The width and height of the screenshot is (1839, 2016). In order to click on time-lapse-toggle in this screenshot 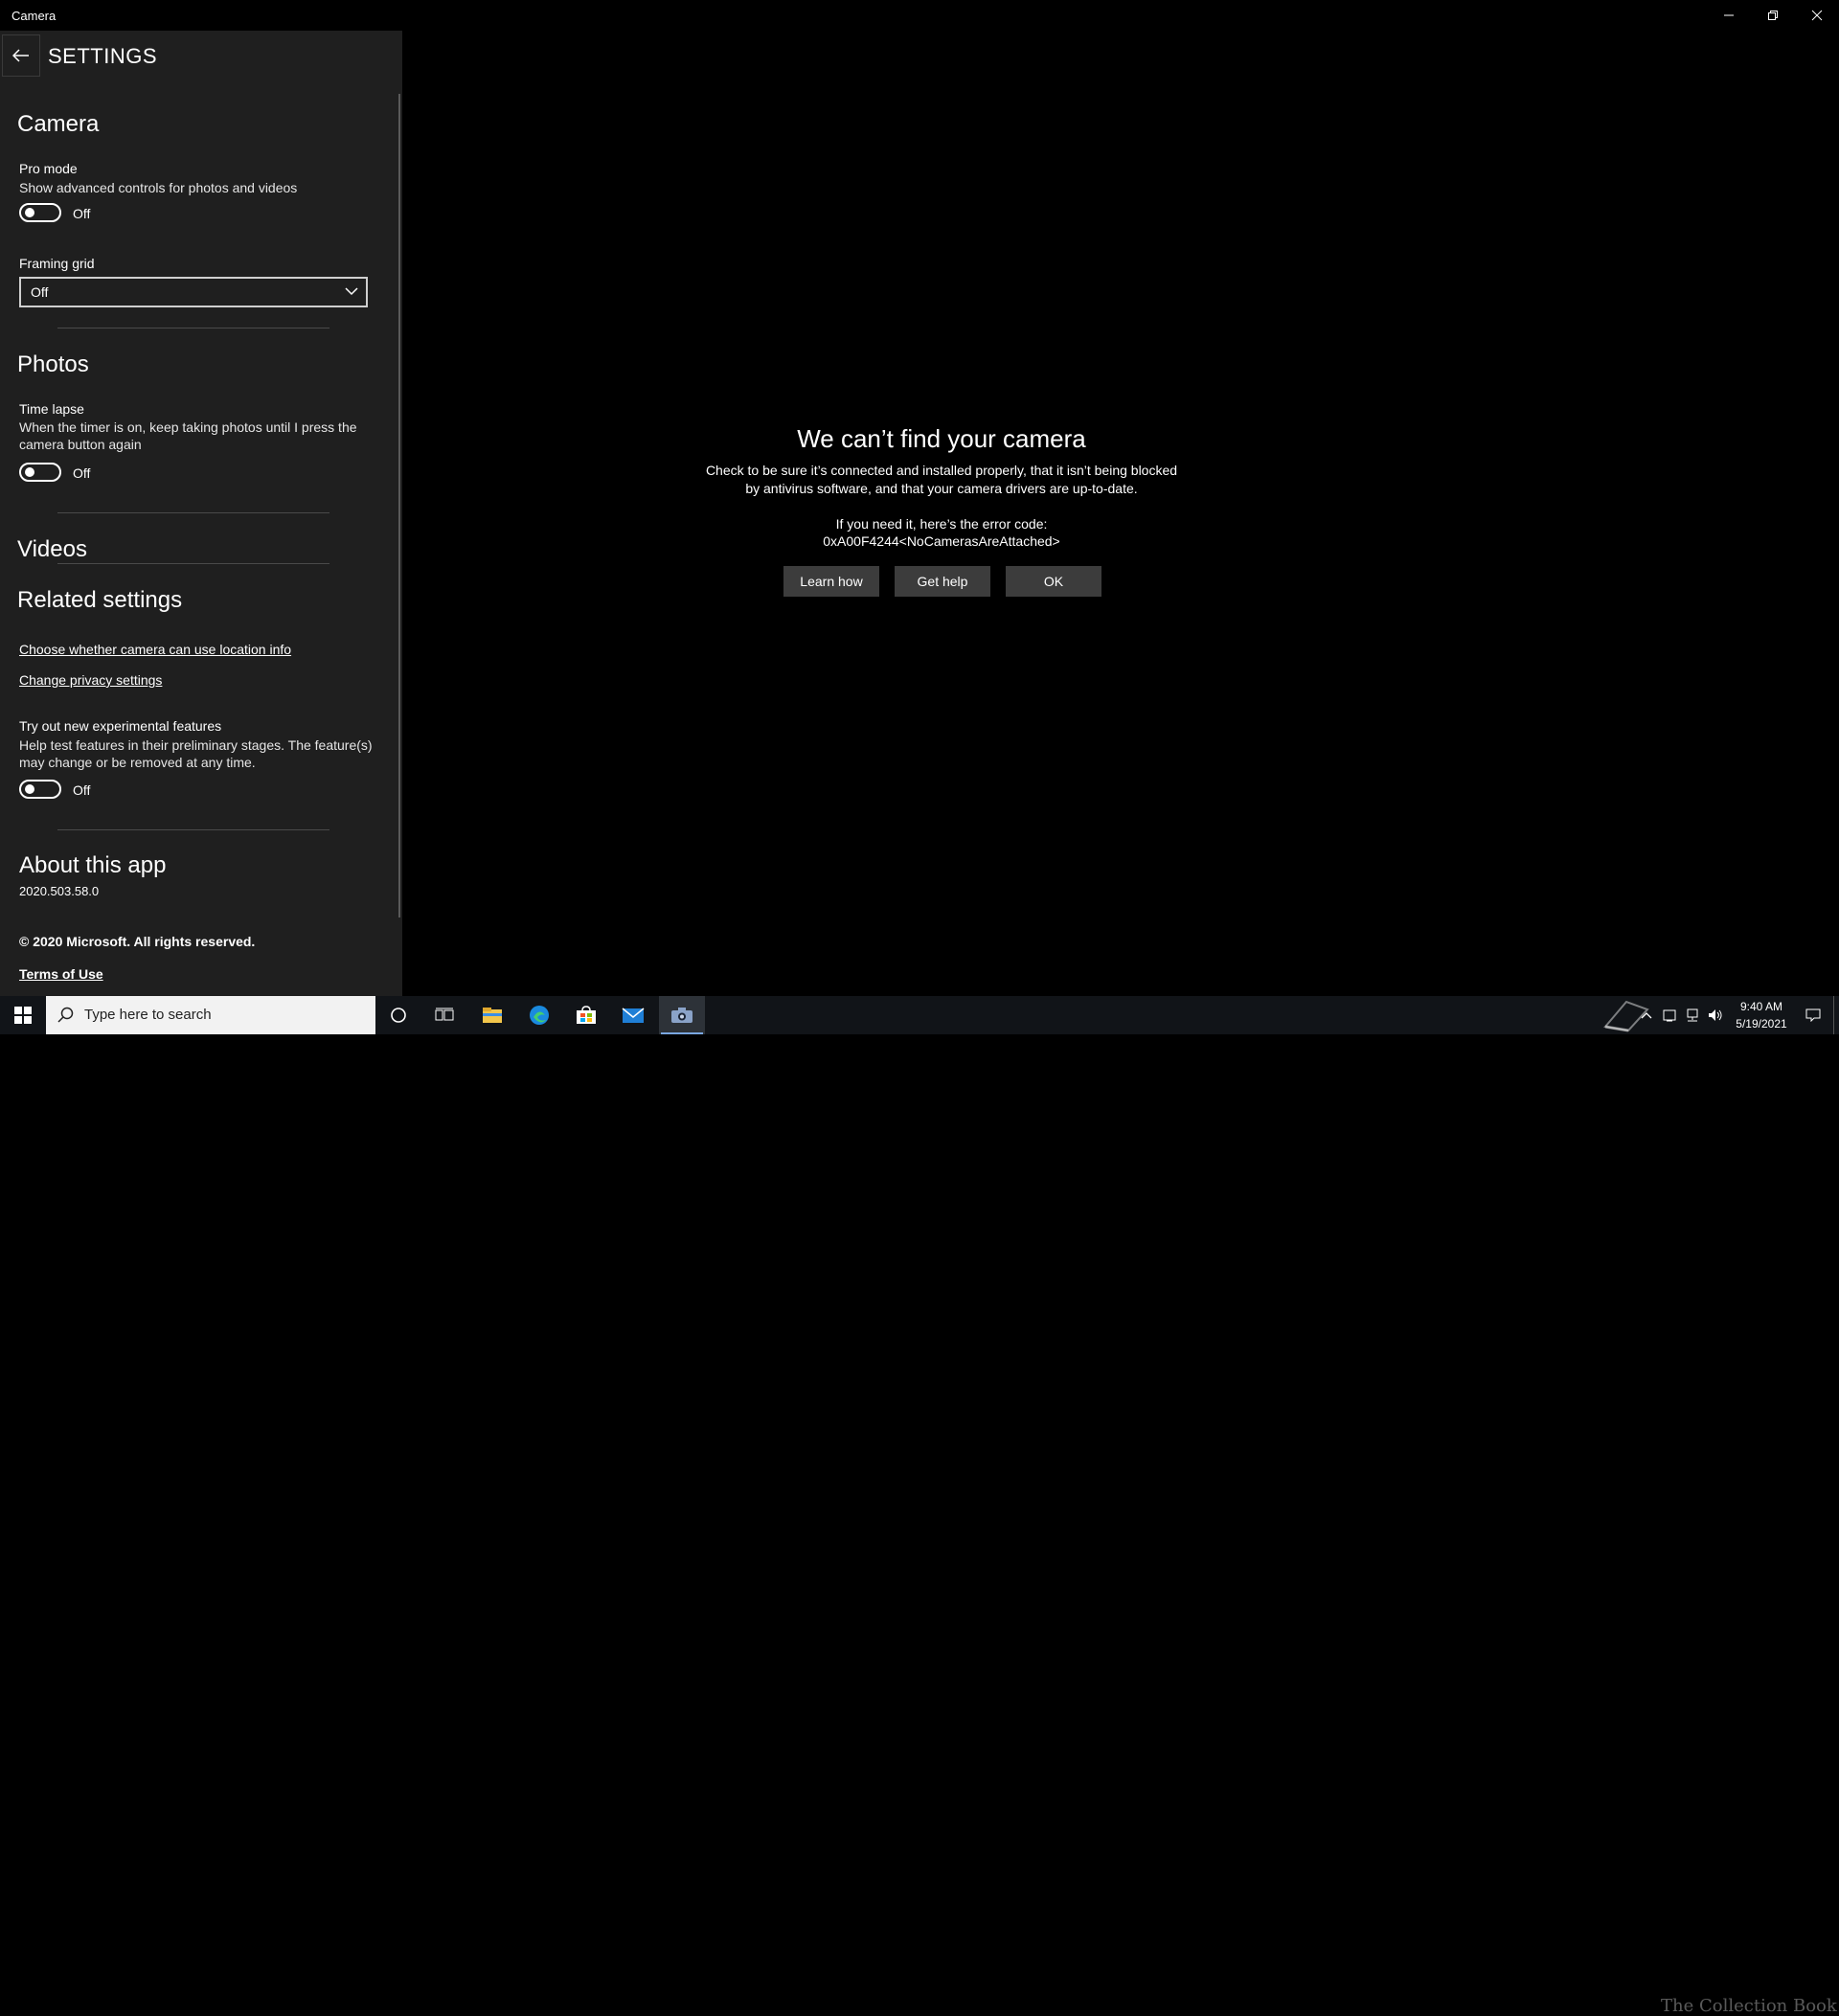, I will do `click(40, 472)`.